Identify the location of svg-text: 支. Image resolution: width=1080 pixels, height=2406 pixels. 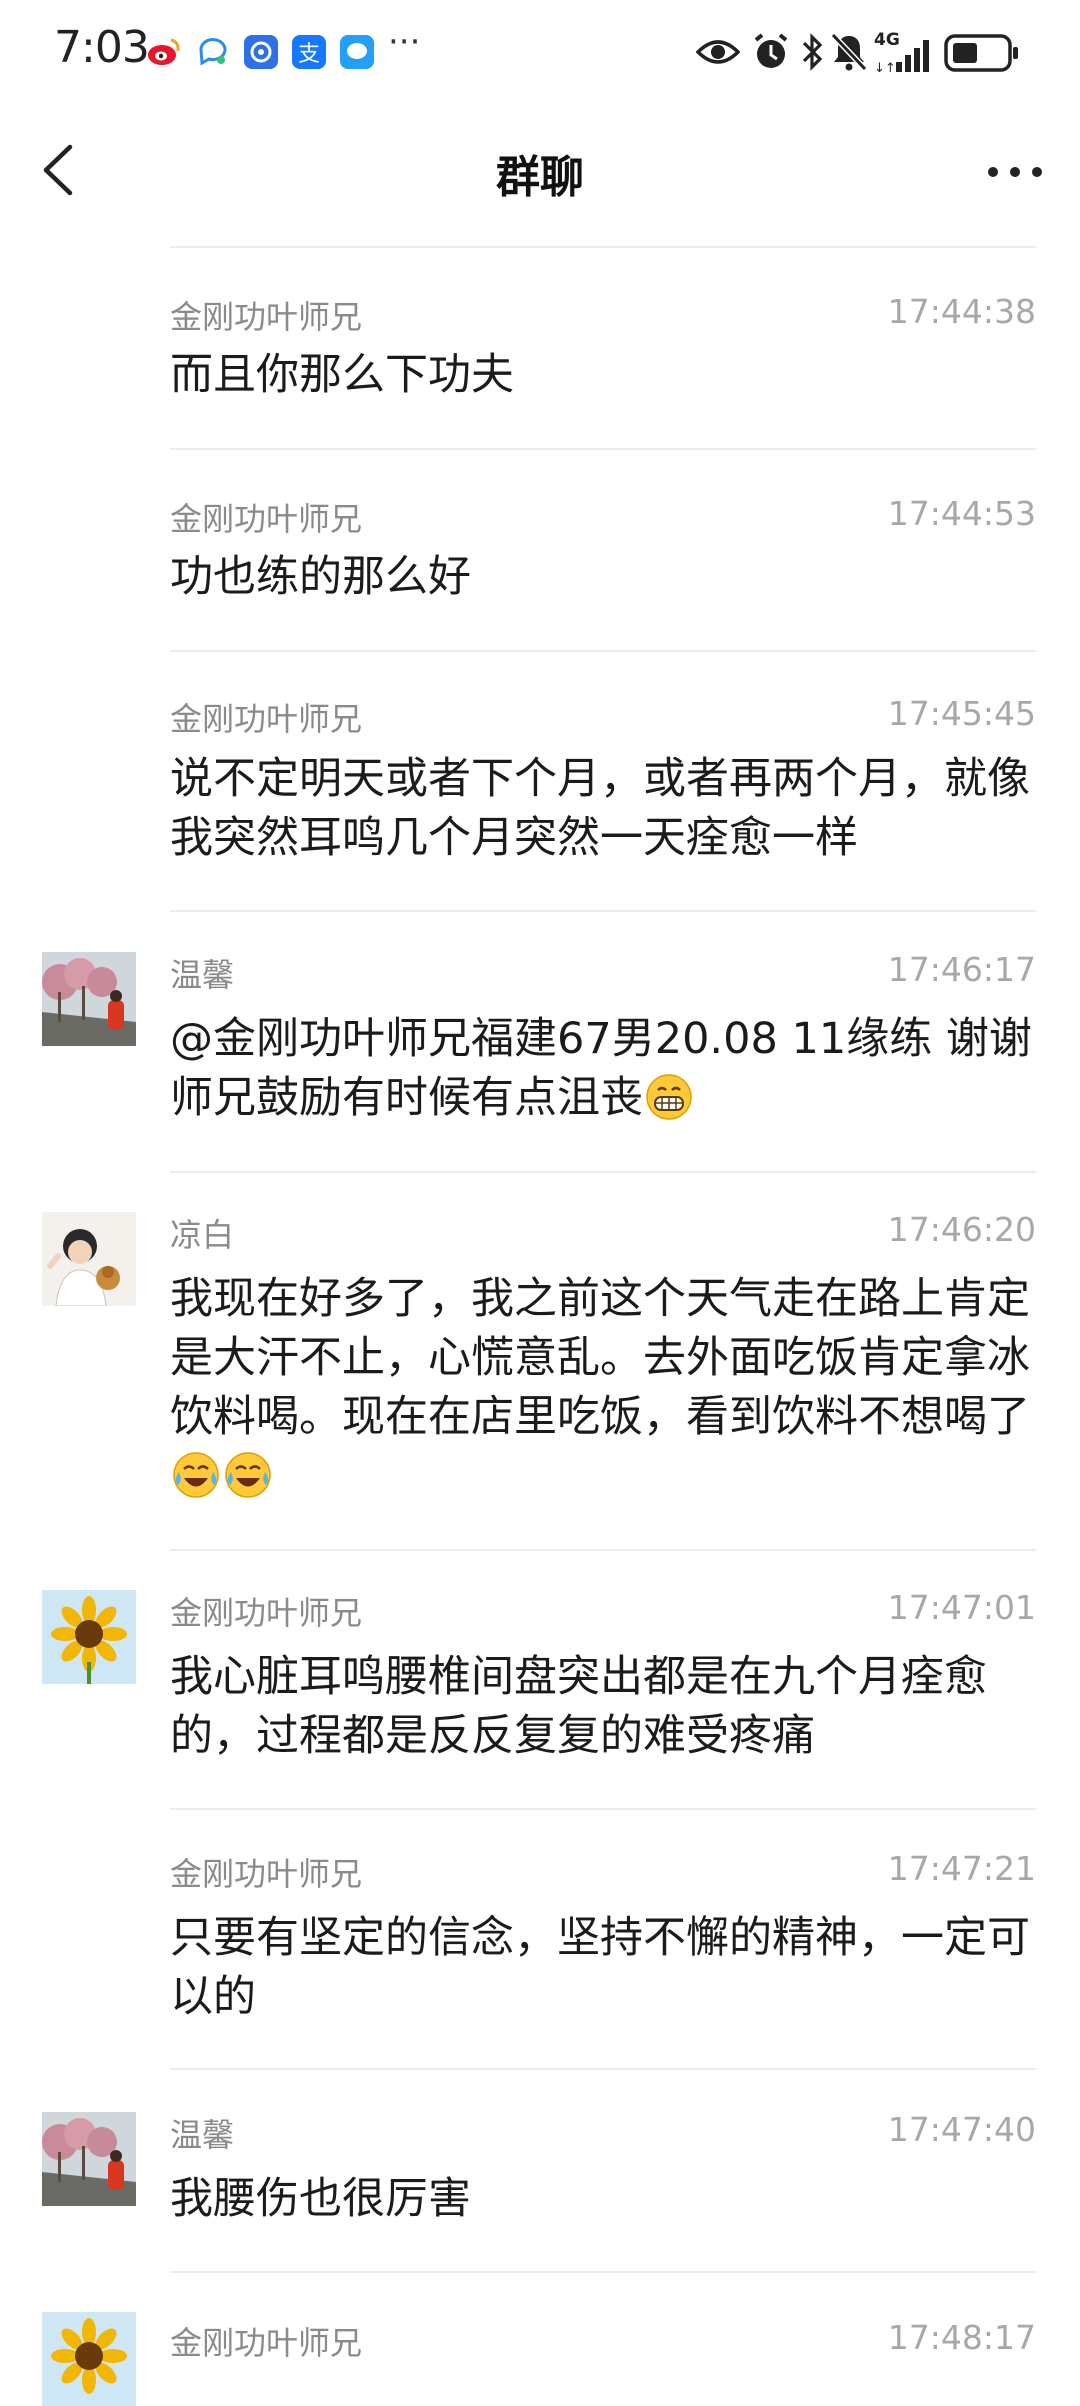
(309, 54).